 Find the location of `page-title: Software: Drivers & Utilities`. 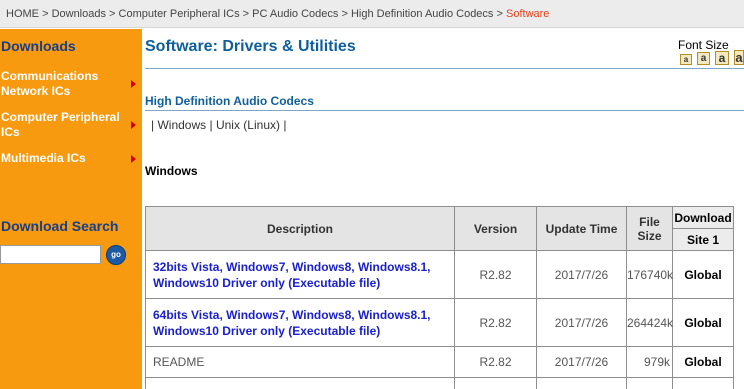

page-title: Software: Drivers & Utilities is located at coordinates (250, 46).